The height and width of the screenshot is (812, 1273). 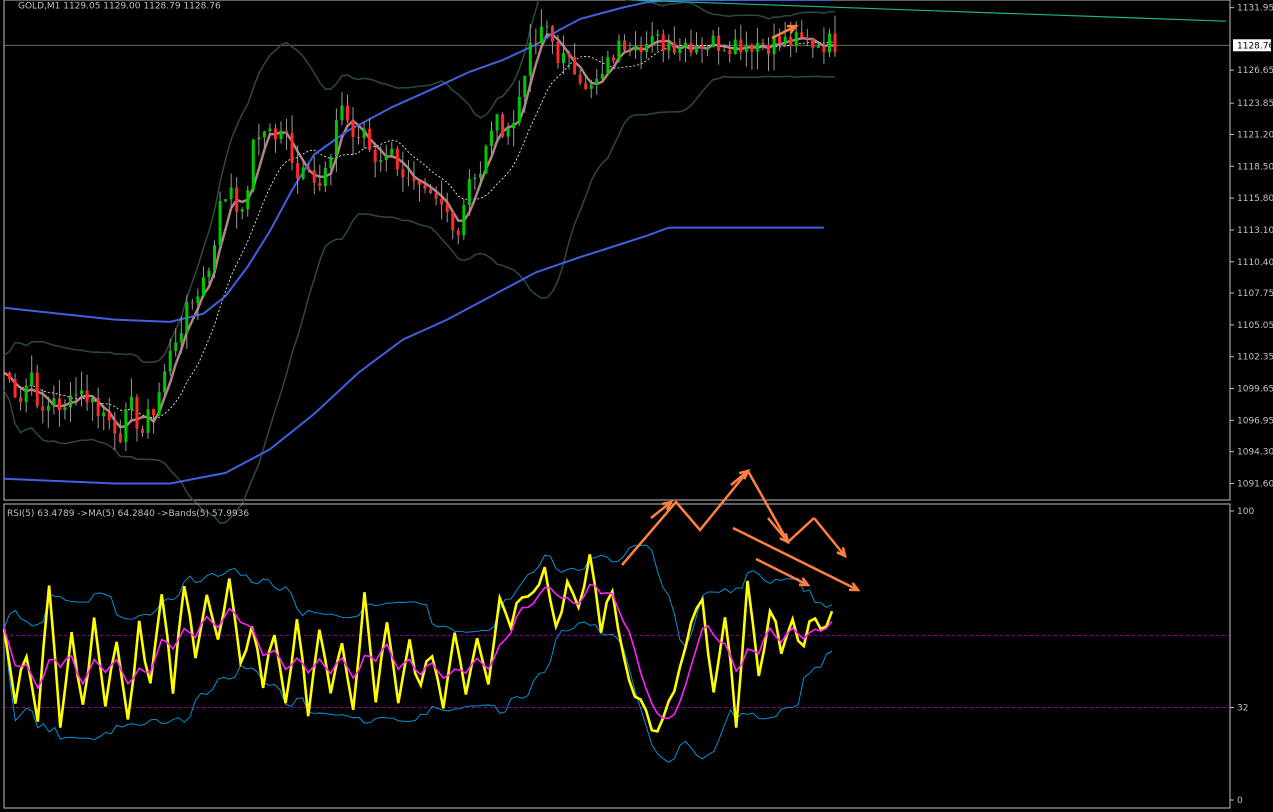 What do you see at coordinates (1255, 294) in the screenshot?
I see `price-tick-label: 1107.75` at bounding box center [1255, 294].